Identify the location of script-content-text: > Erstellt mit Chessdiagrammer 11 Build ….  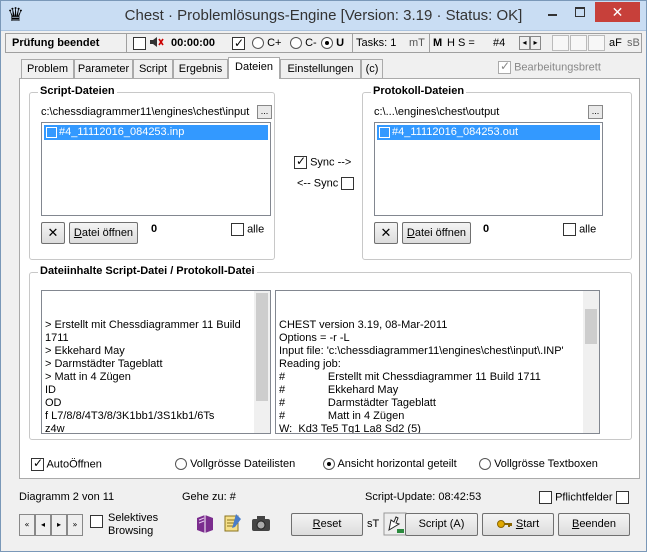
(143, 376).